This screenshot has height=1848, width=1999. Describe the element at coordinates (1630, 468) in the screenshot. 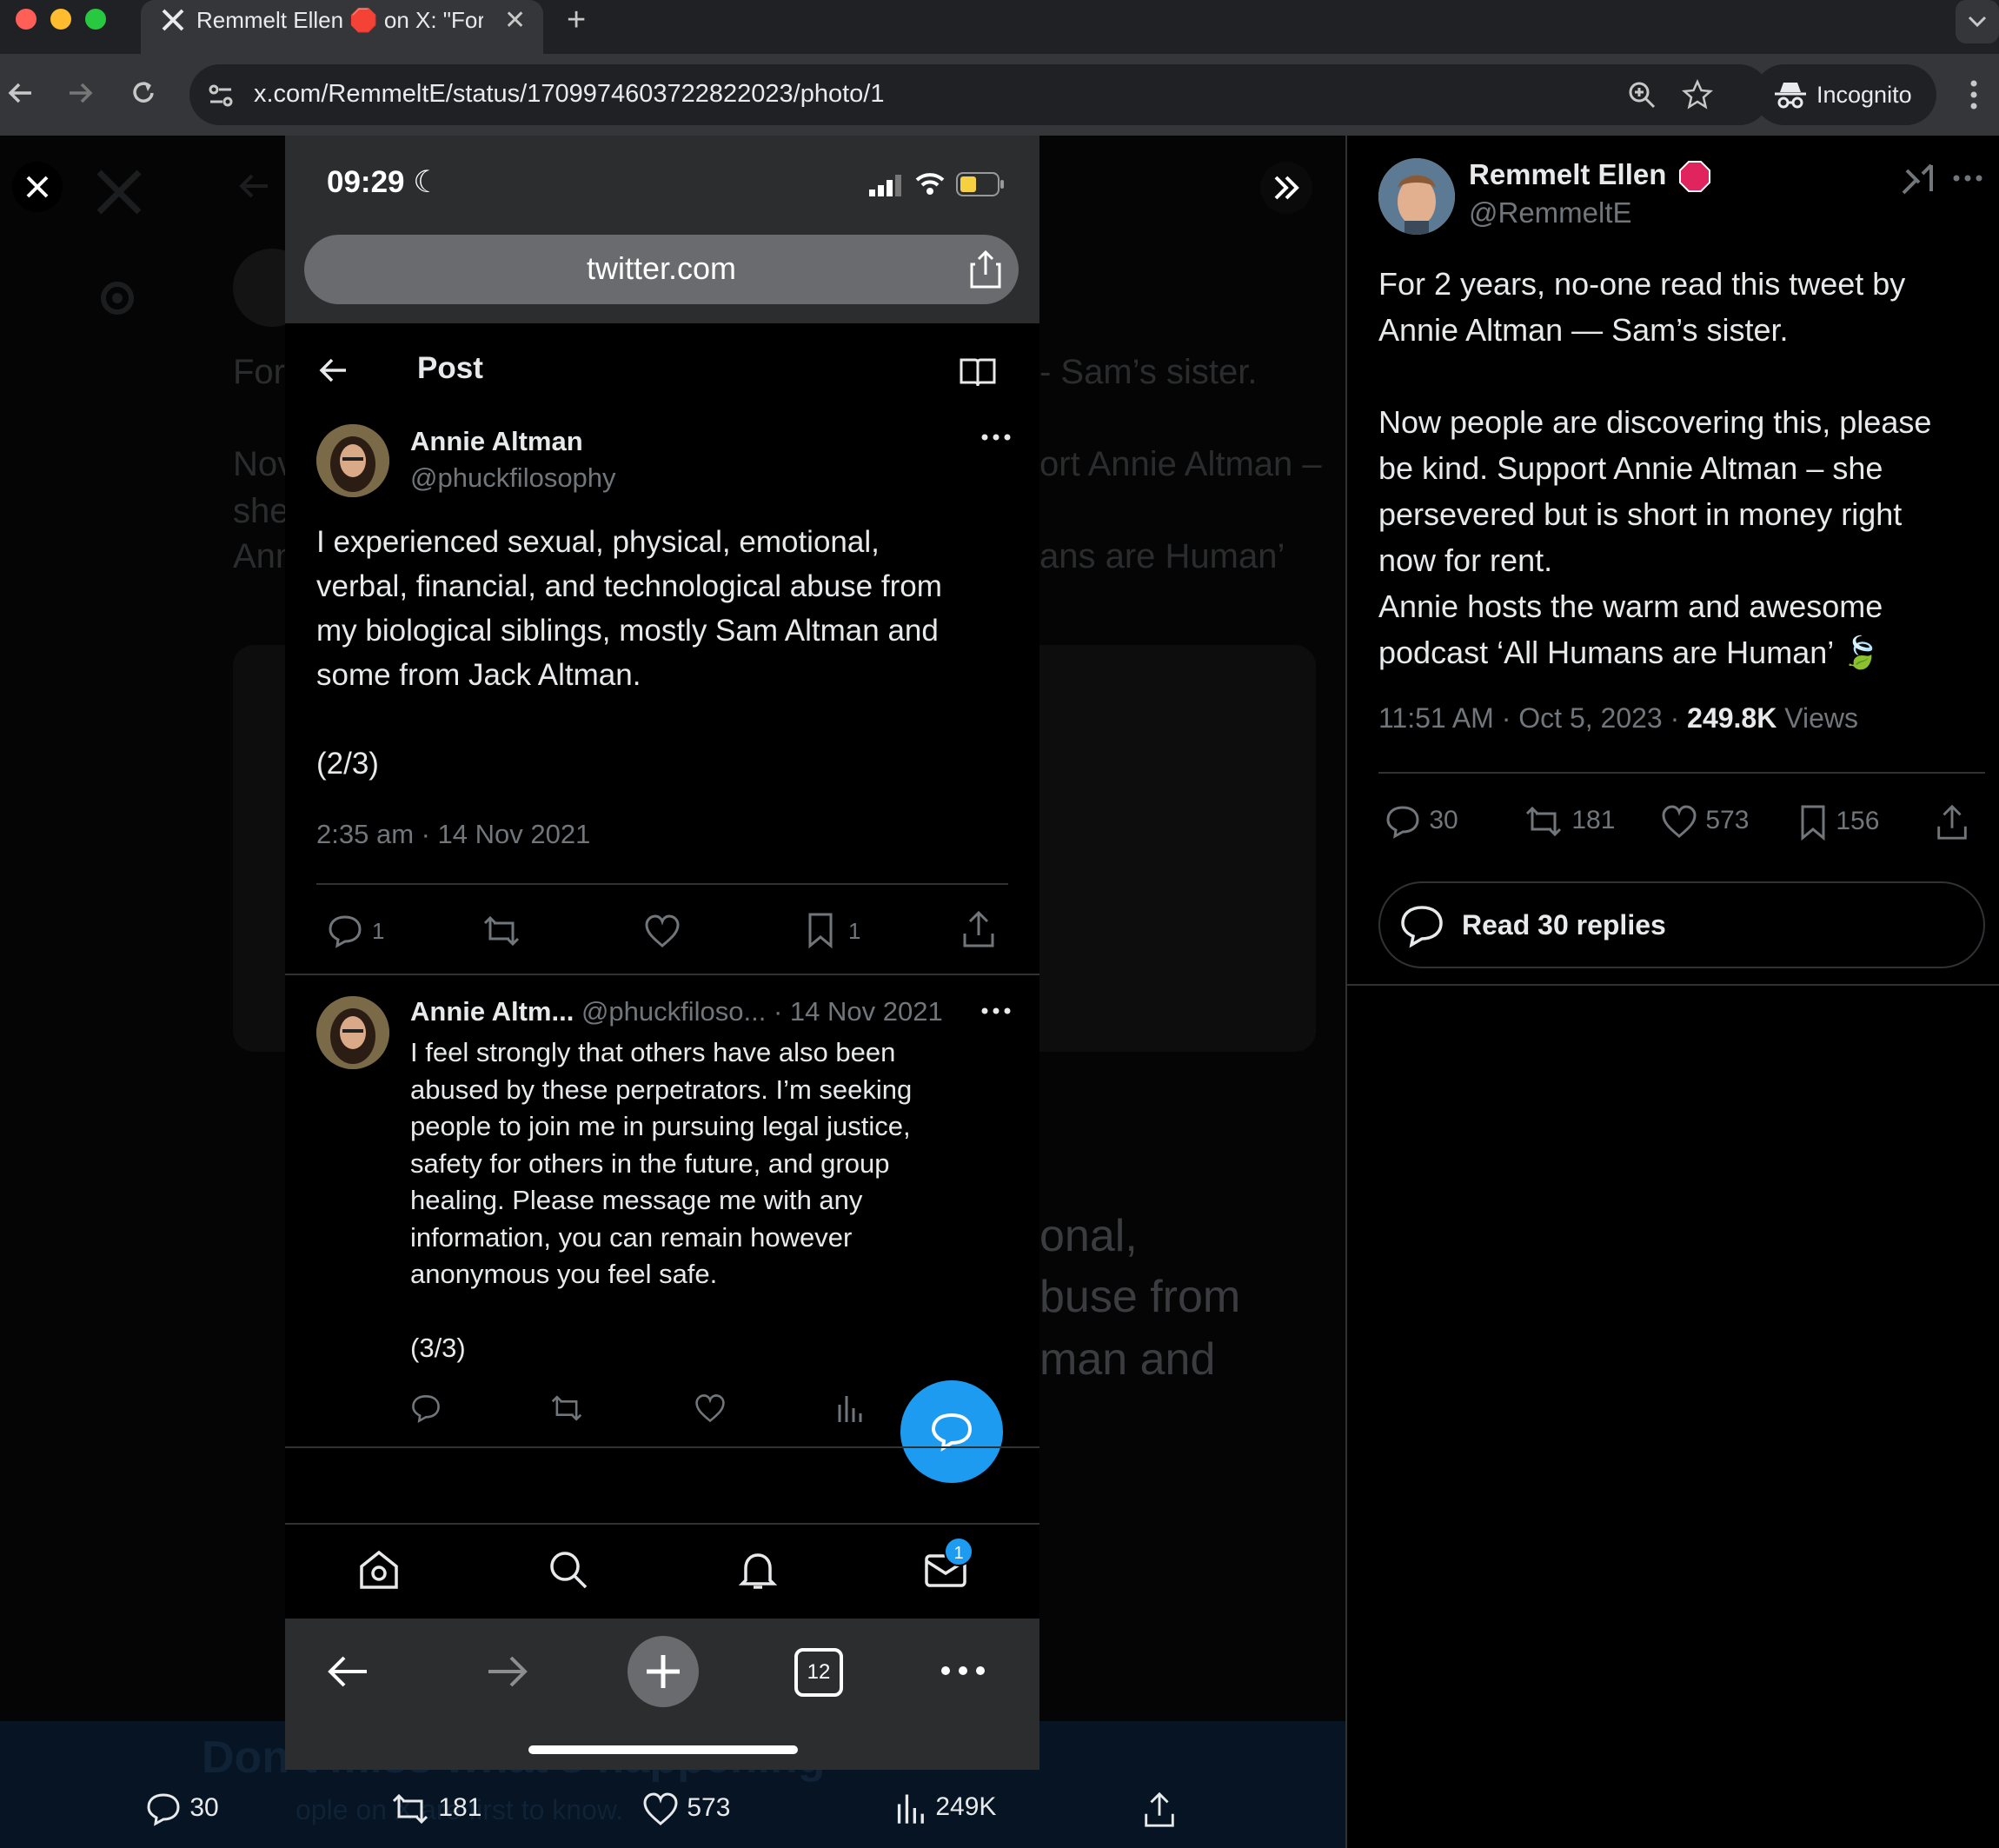

I see `tweet-line: be kind. Support Annie Altman – she` at that location.